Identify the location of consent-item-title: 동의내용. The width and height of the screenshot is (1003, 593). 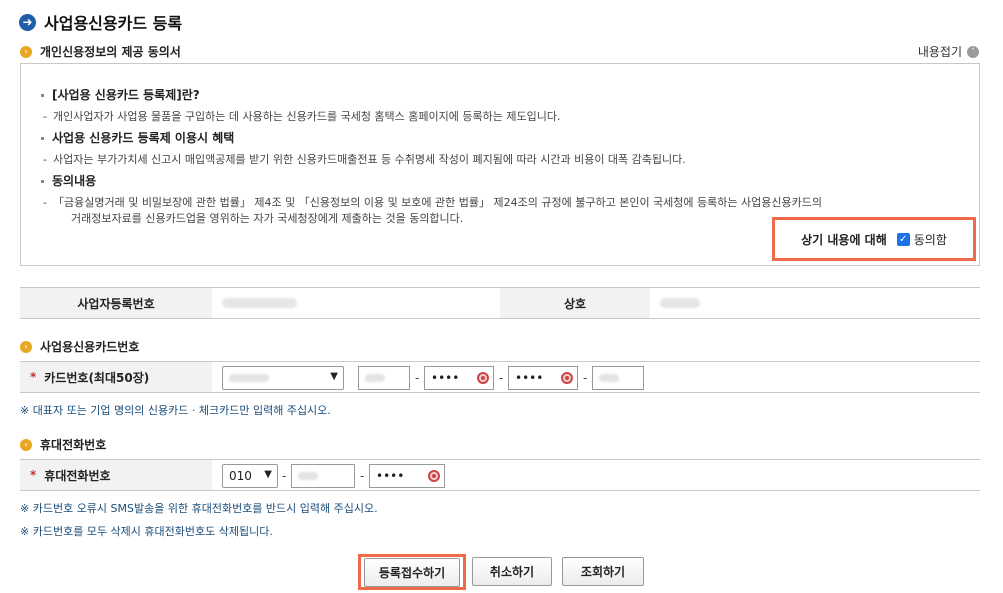
(68, 180).